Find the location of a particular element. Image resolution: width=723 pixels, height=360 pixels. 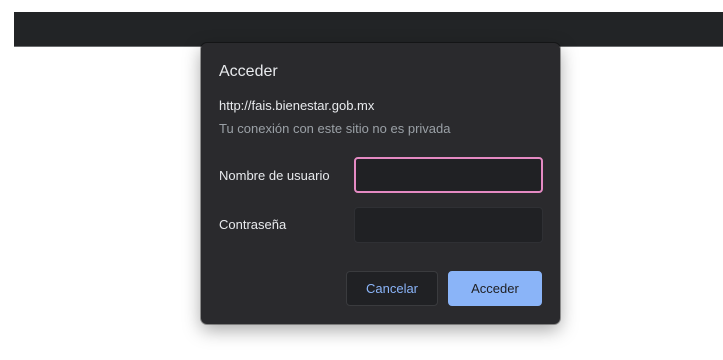

cancel-button: Cancelar is located at coordinates (392, 288).